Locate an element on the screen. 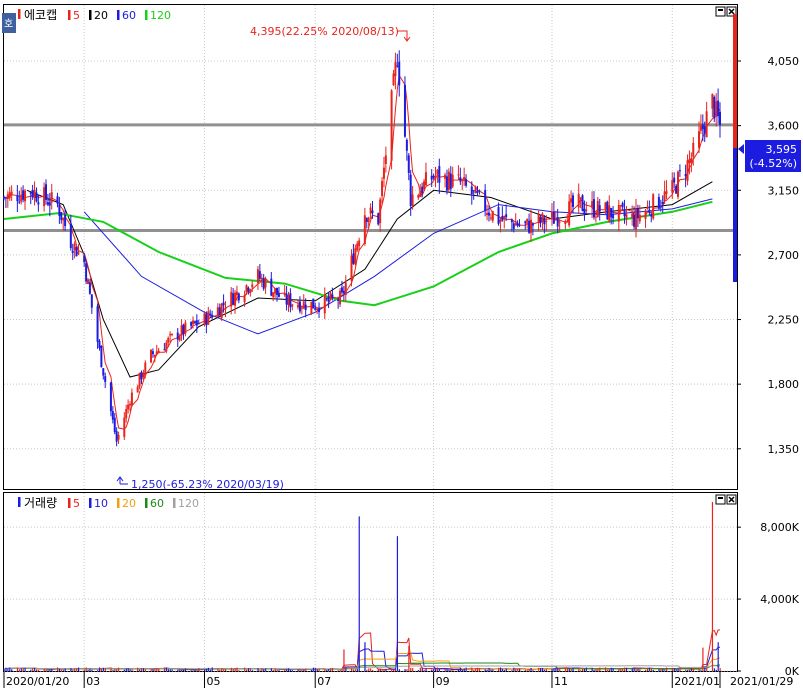  price-tick-label: 3,600 is located at coordinates (784, 126).